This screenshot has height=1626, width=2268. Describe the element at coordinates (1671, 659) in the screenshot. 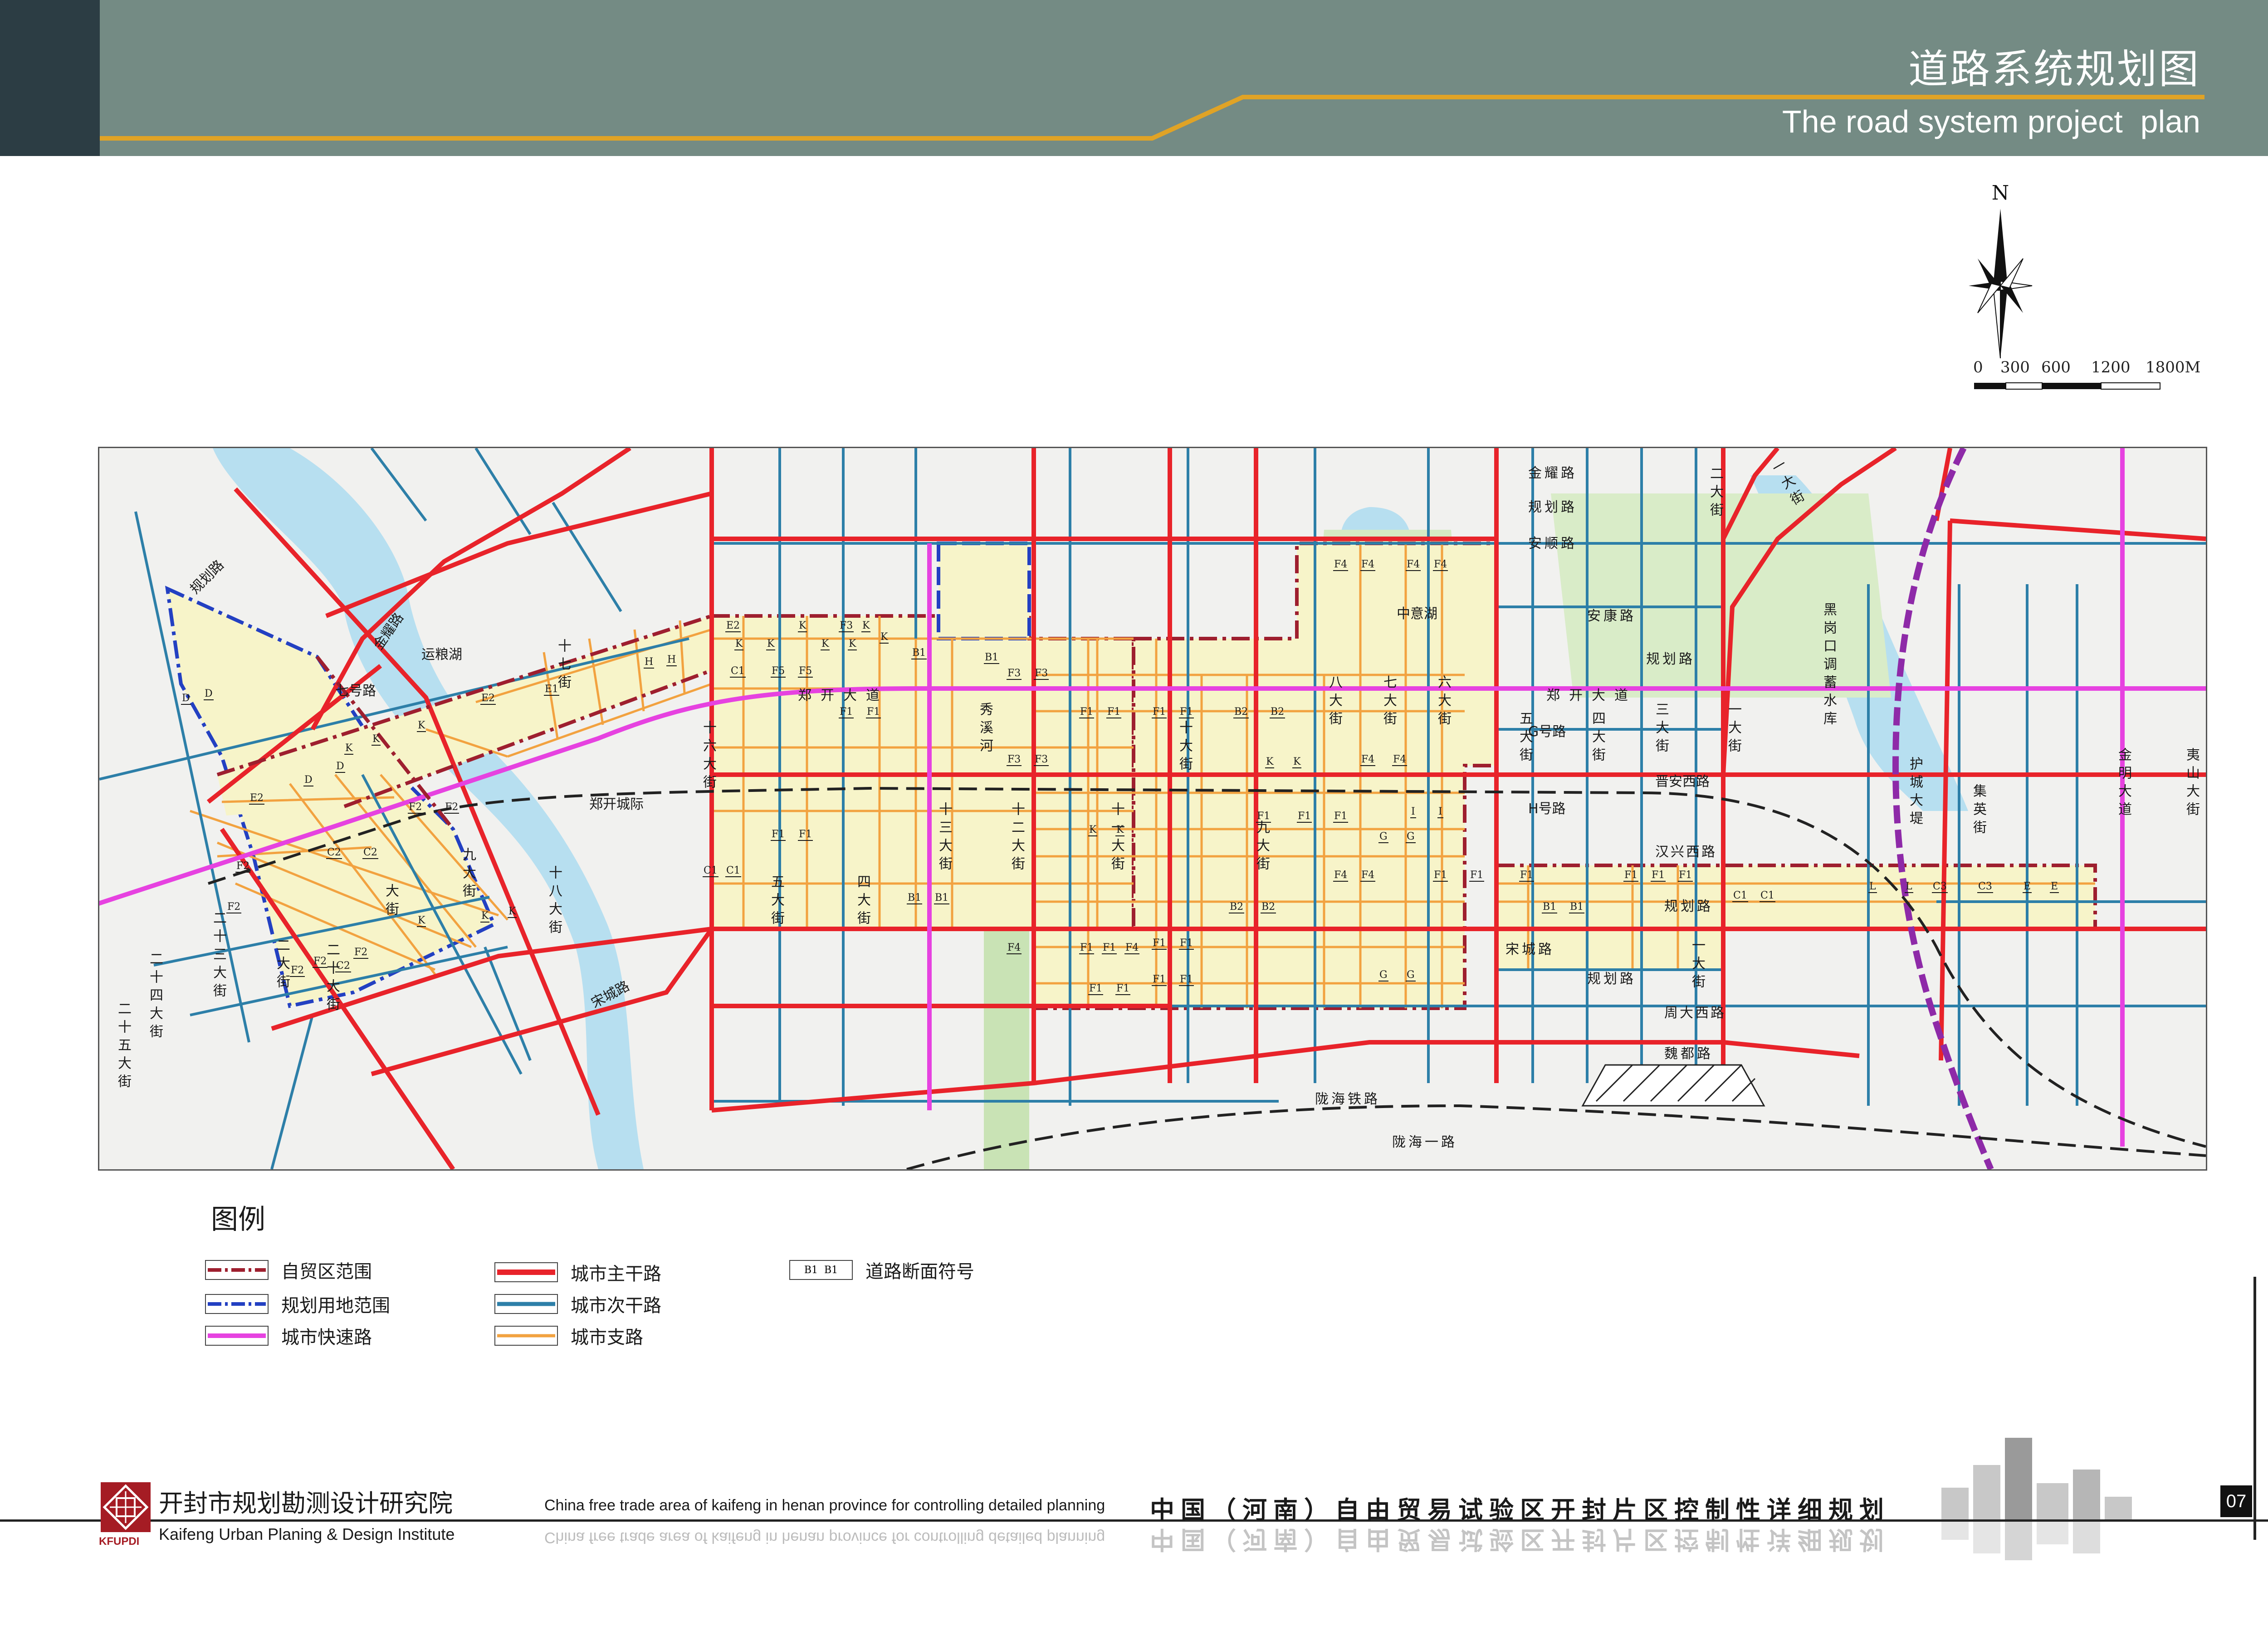

I see `label-guihua-e: 规划路` at that location.